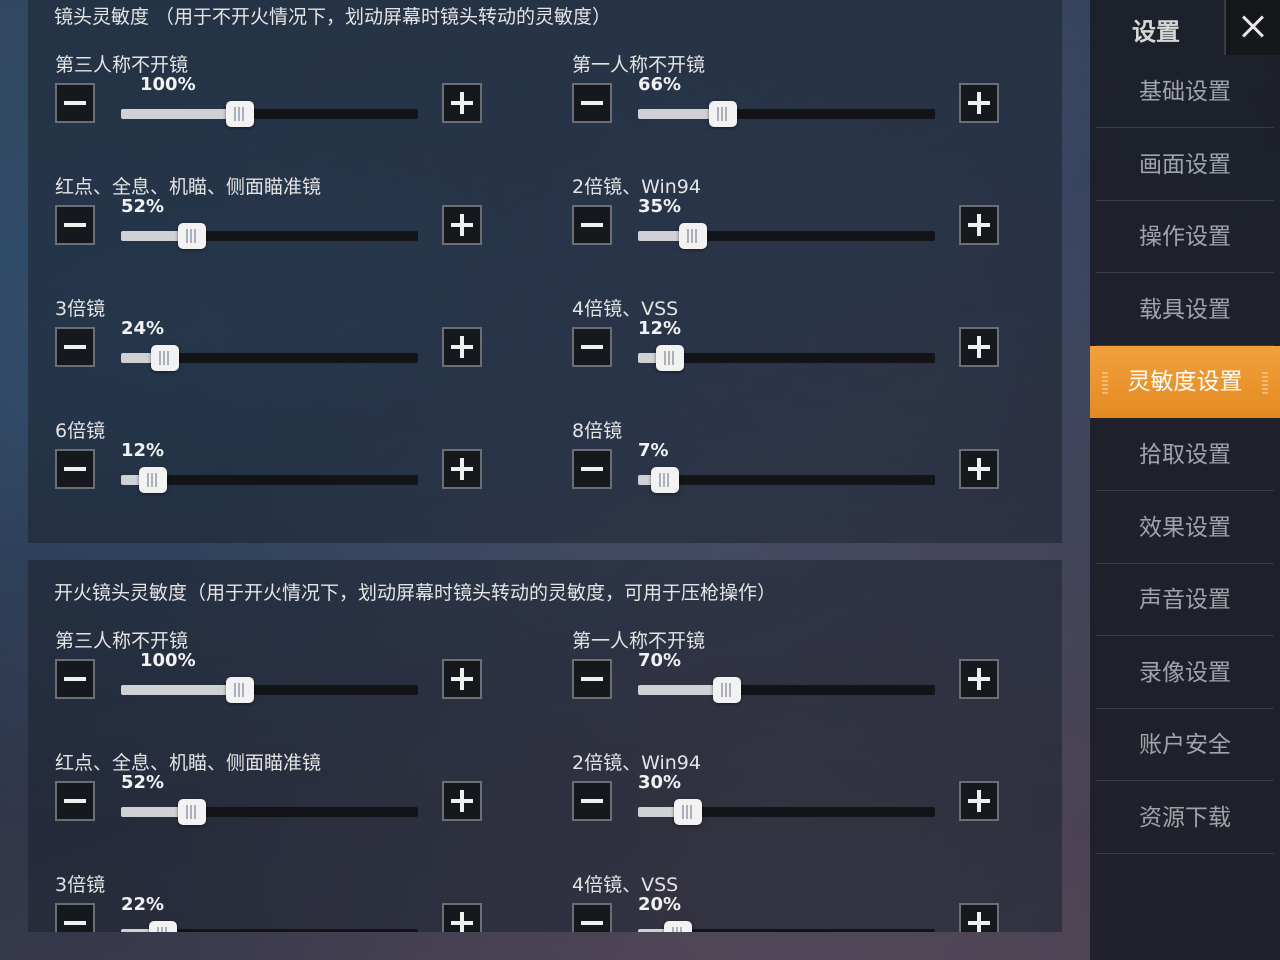 The image size is (1280, 960). I want to click on sidebar-item-label: 拾取设置, so click(1185, 455).